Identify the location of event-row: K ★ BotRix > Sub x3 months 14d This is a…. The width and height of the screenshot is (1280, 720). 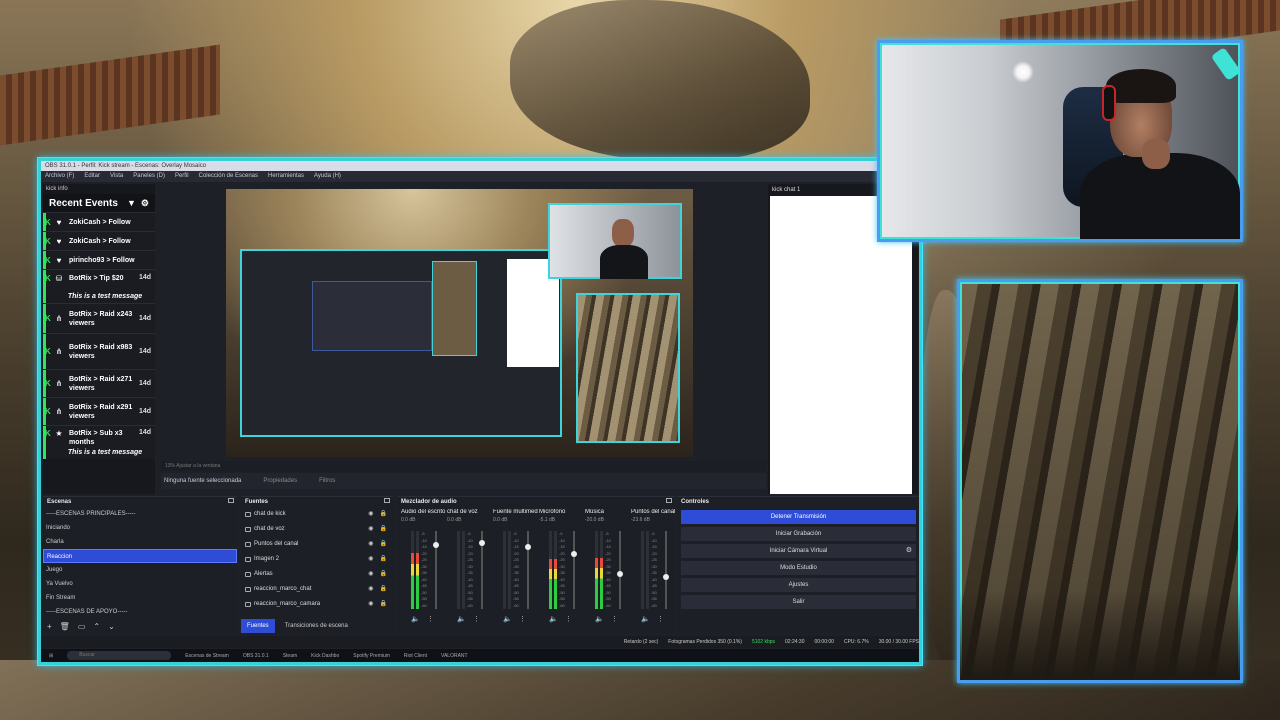
(99, 442).